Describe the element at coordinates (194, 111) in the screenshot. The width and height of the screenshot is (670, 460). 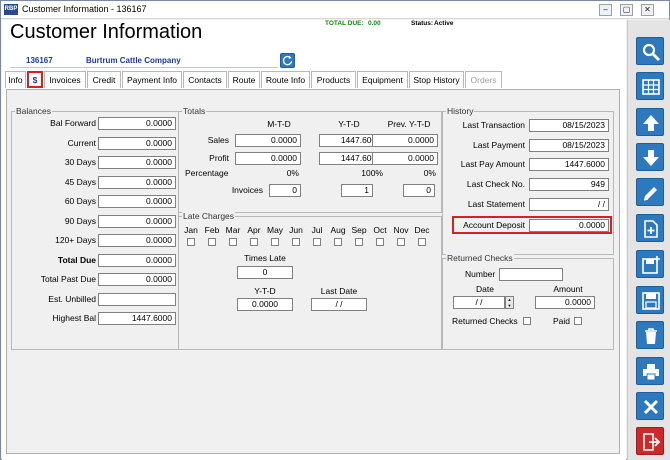
I see `totals-title: Totals` at that location.